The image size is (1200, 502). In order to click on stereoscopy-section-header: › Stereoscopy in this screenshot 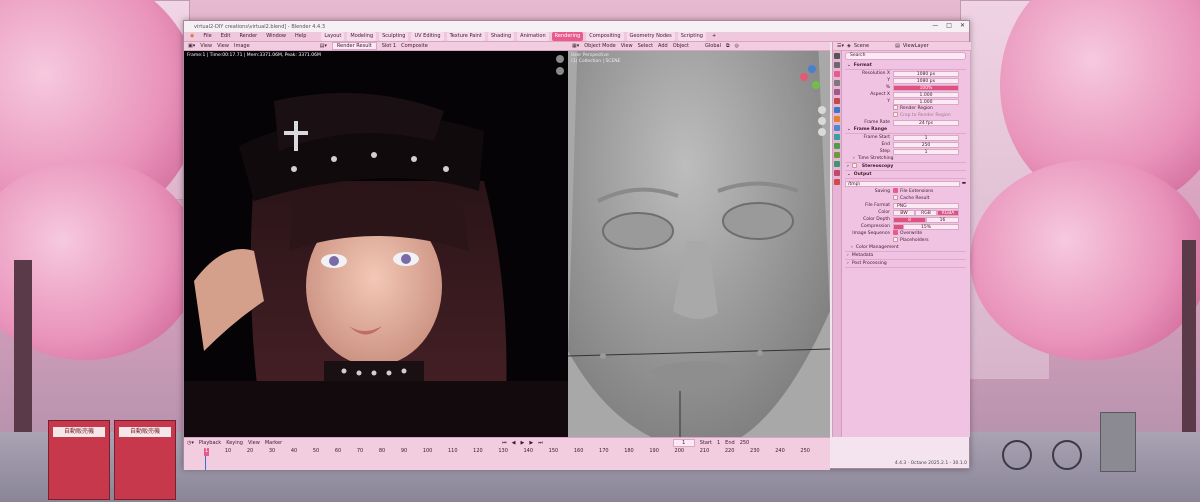, I will do `click(905, 167)`.